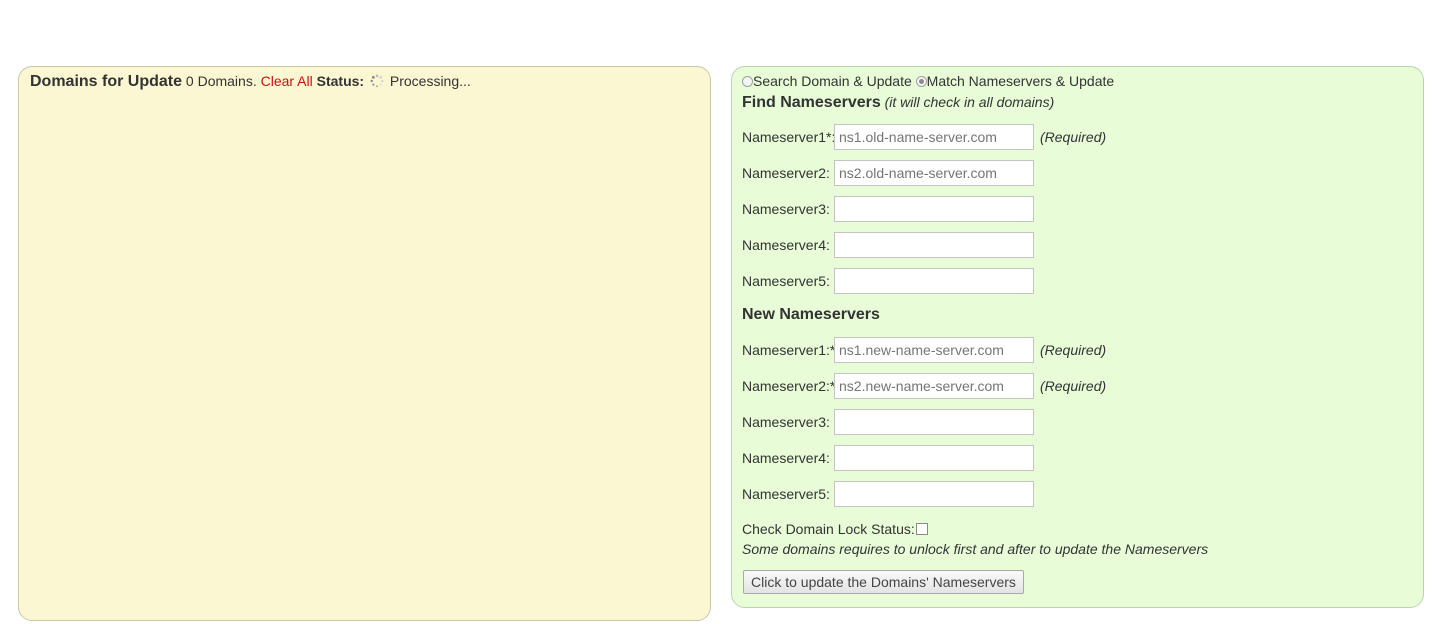 This screenshot has width=1455, height=624. Describe the element at coordinates (934, 245) in the screenshot. I see `find-nameserver4-input` at that location.